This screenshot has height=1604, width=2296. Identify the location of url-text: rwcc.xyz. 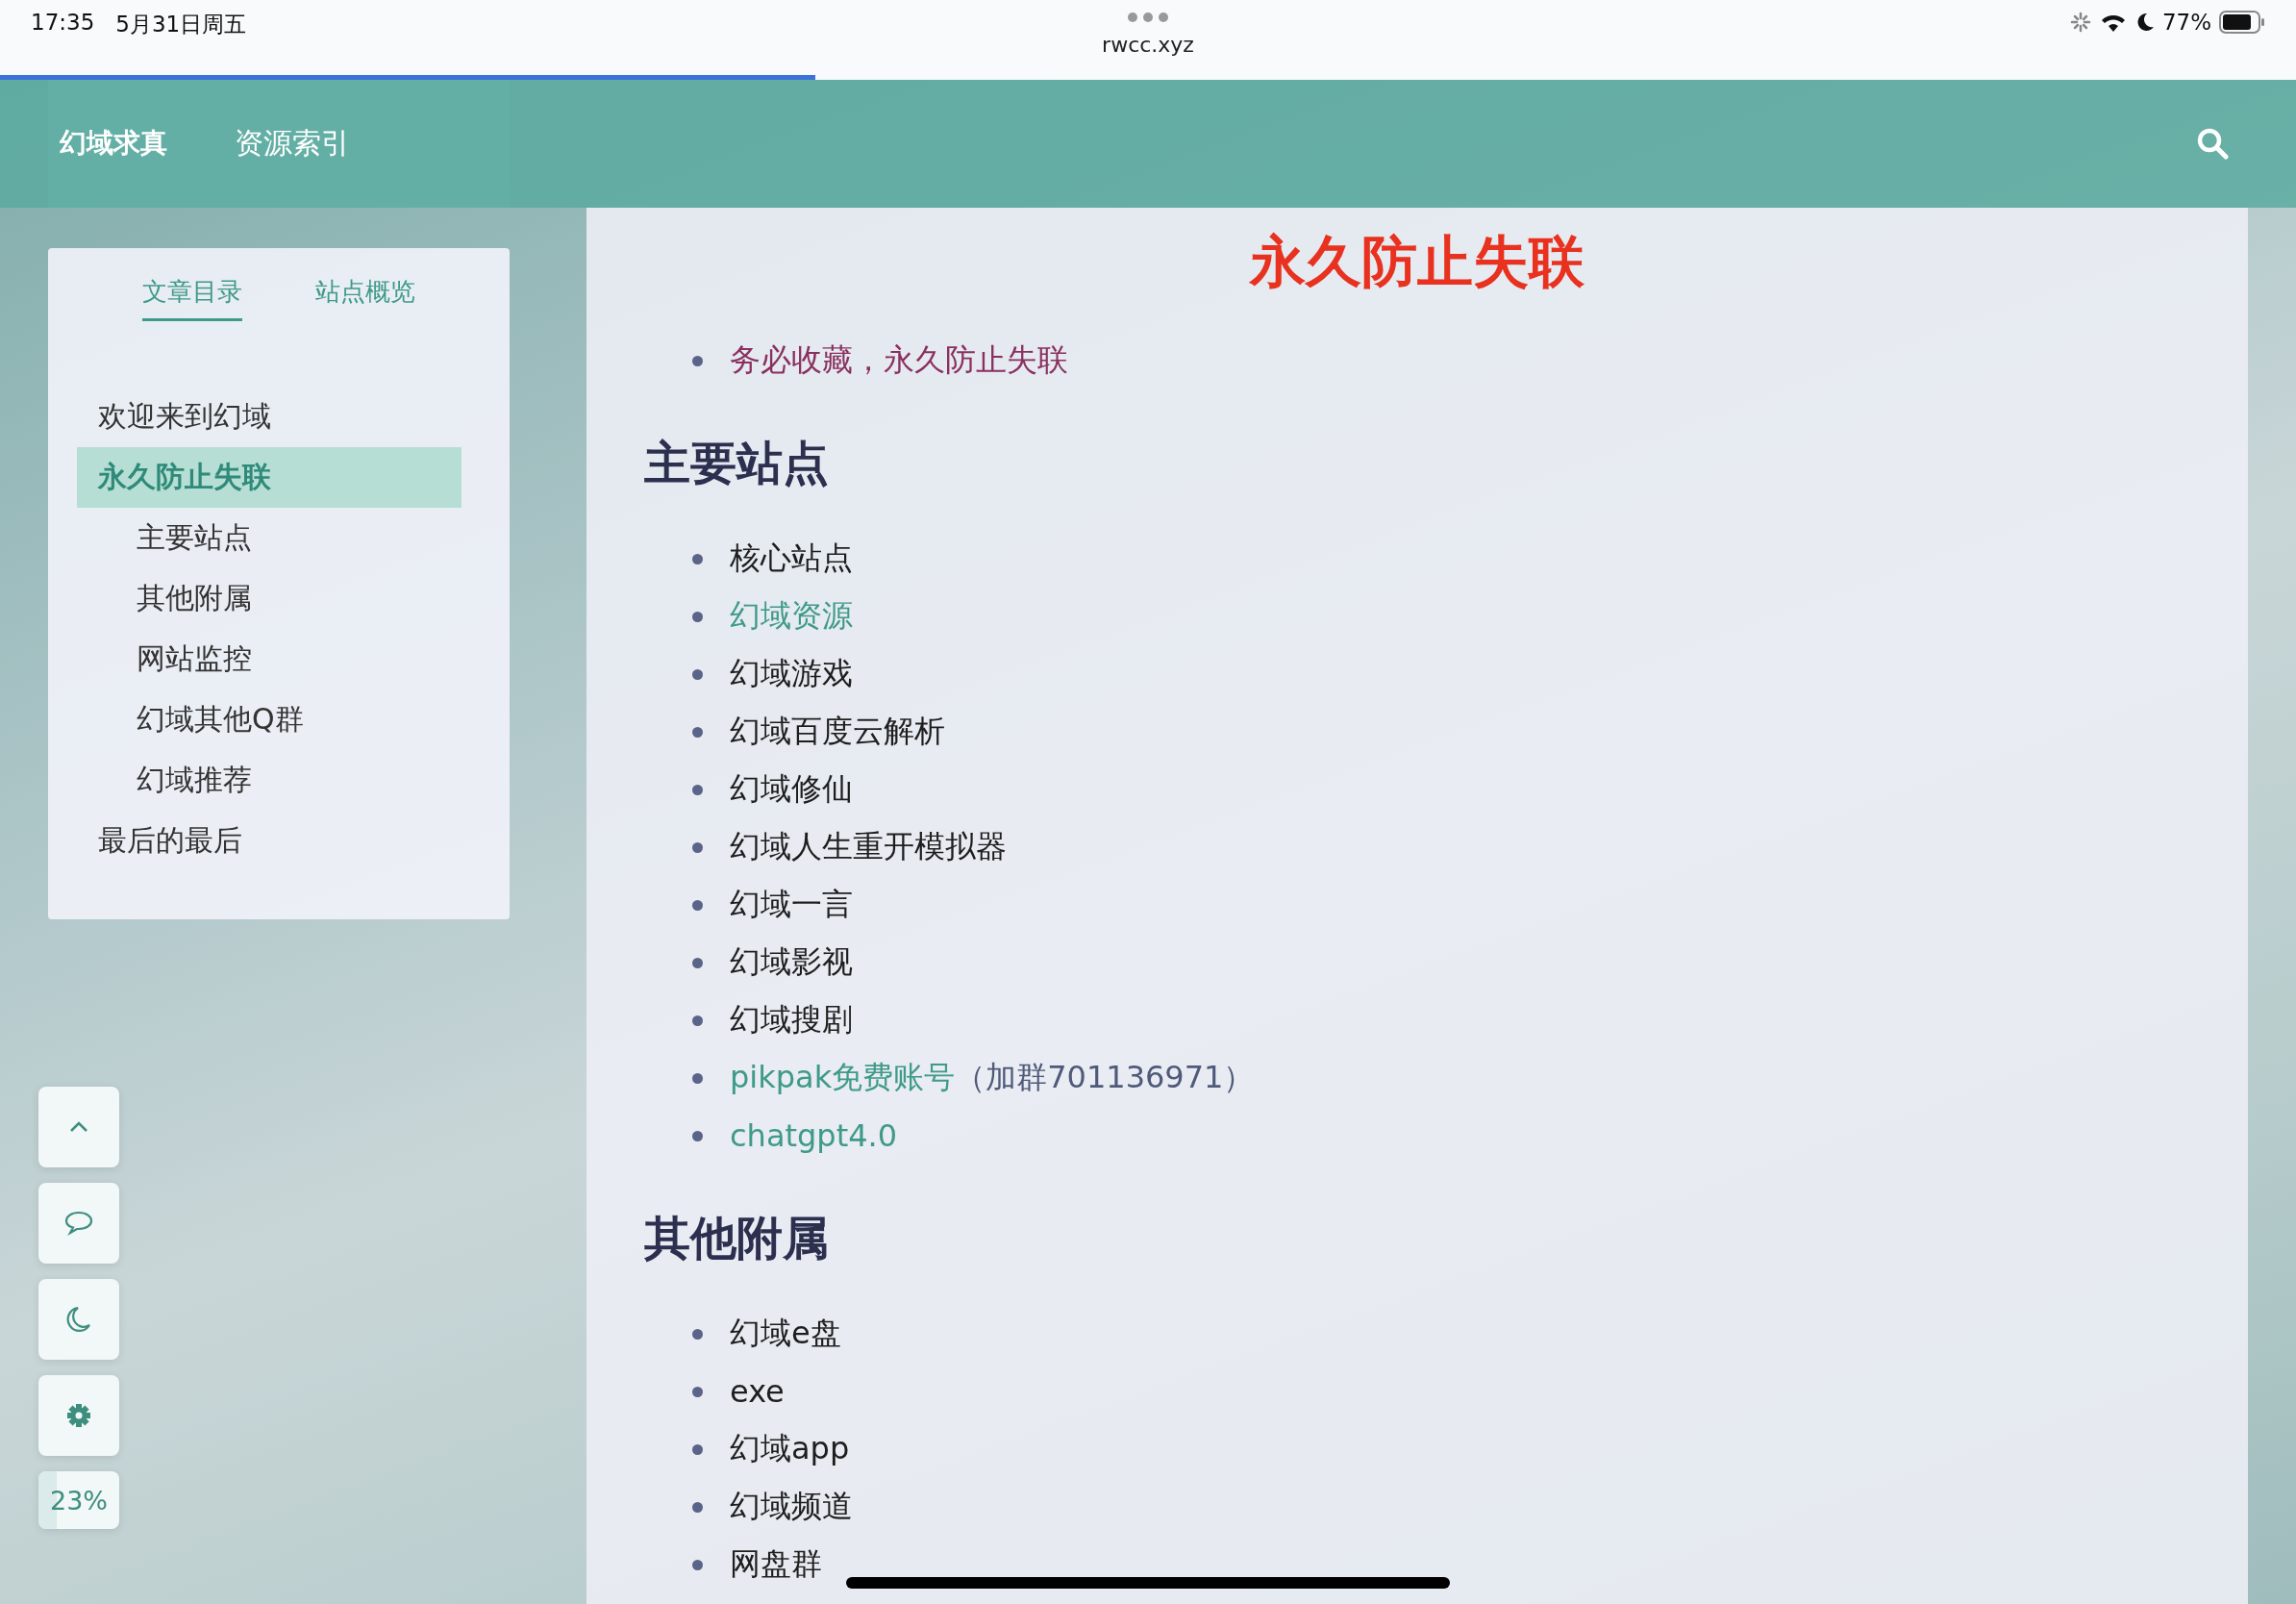
(1148, 45).